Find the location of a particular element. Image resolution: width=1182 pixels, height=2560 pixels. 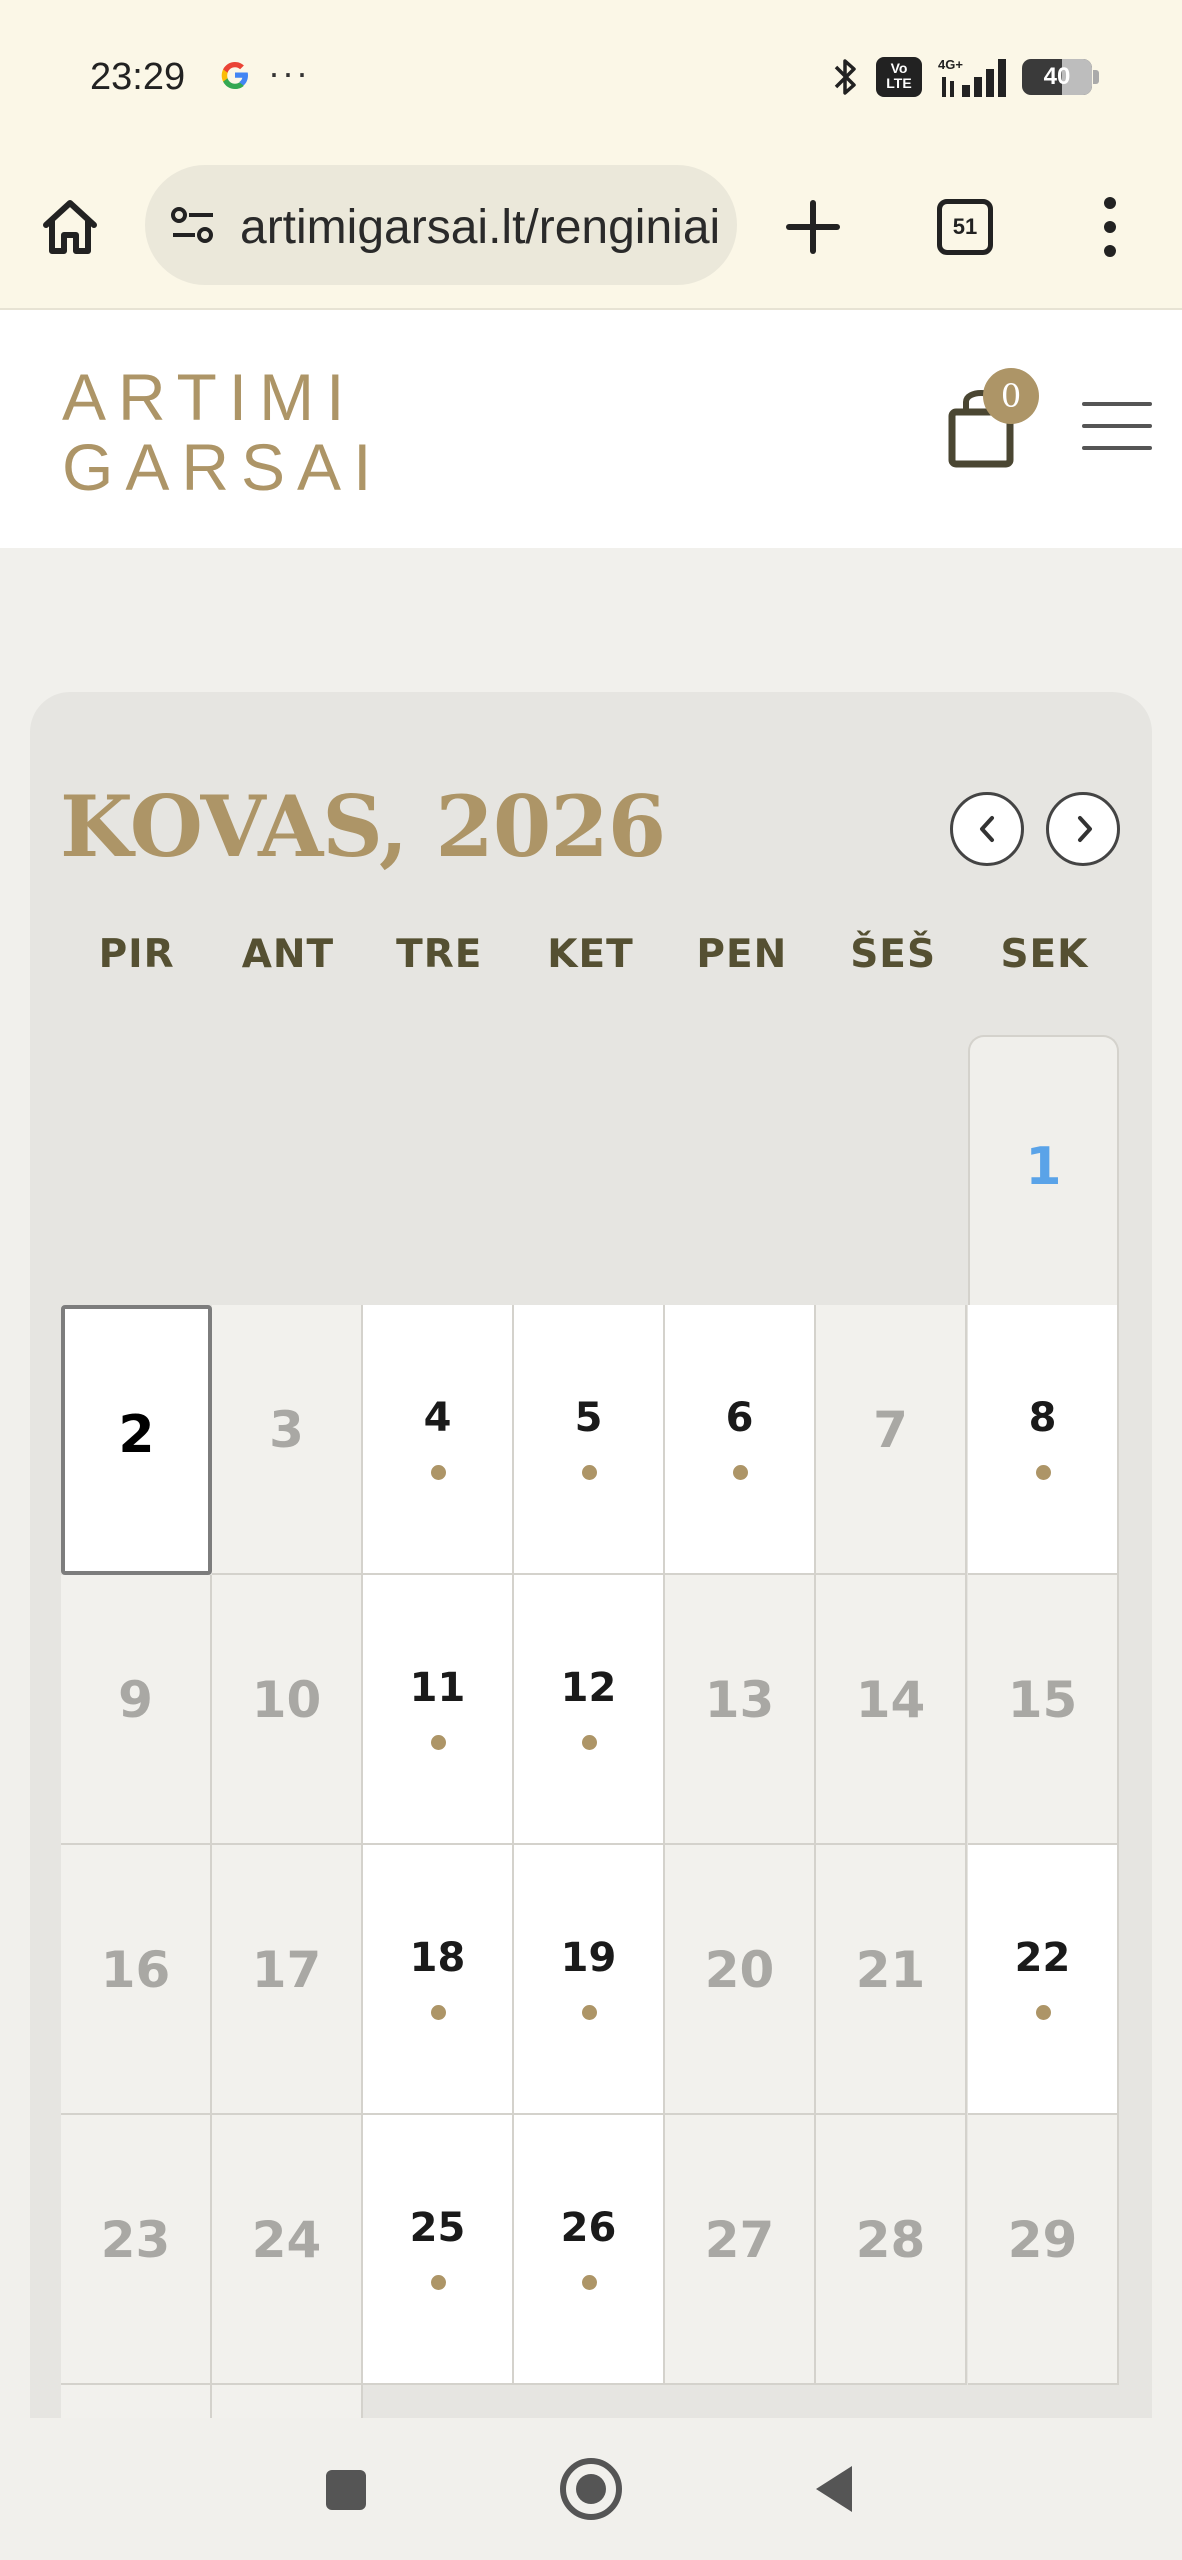

battery-icon: 40 is located at coordinates (1060, 77).